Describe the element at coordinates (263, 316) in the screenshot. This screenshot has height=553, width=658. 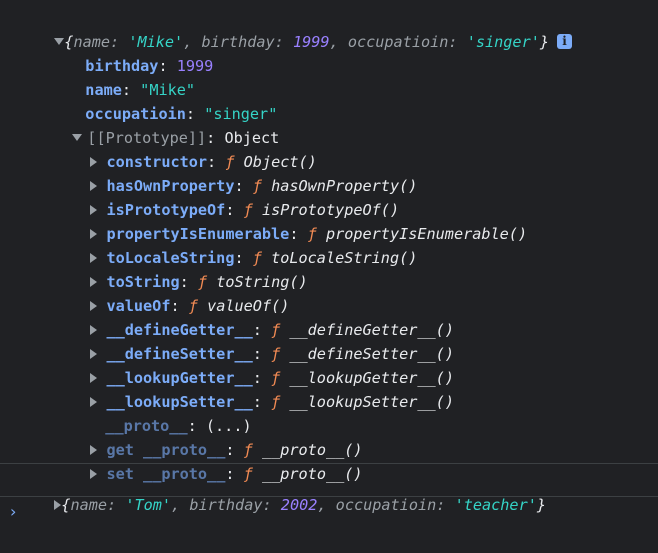
I see `method-row-definegetter: __defineGetter__: ƒ __defineGetter__()` at that location.